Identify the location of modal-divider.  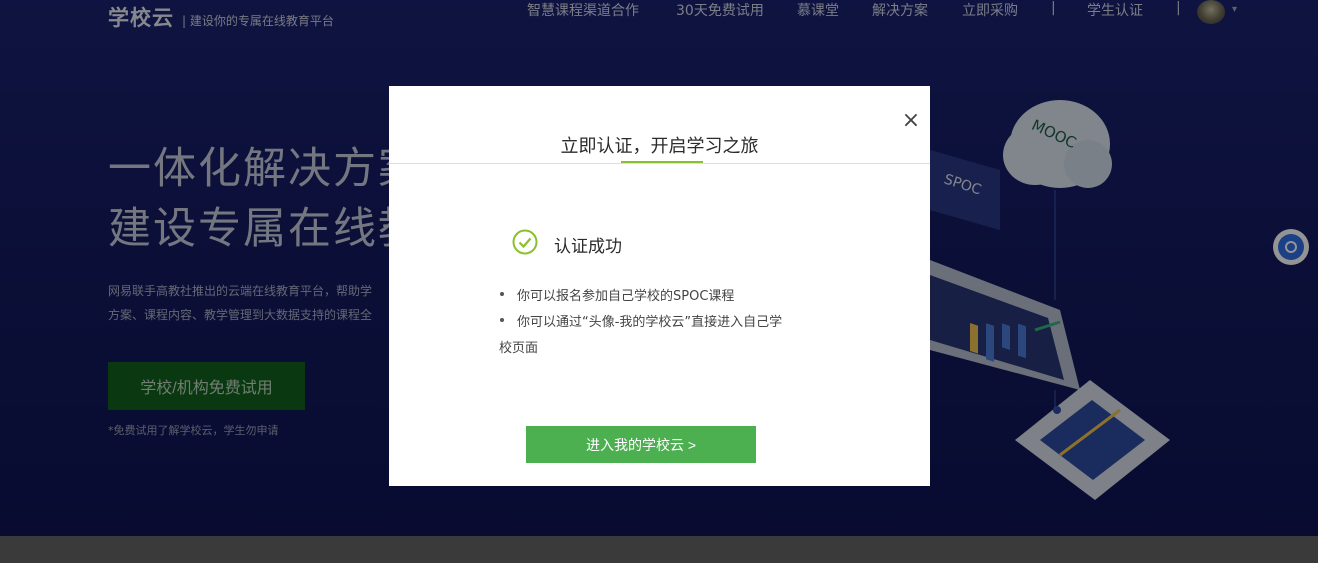
(659, 163).